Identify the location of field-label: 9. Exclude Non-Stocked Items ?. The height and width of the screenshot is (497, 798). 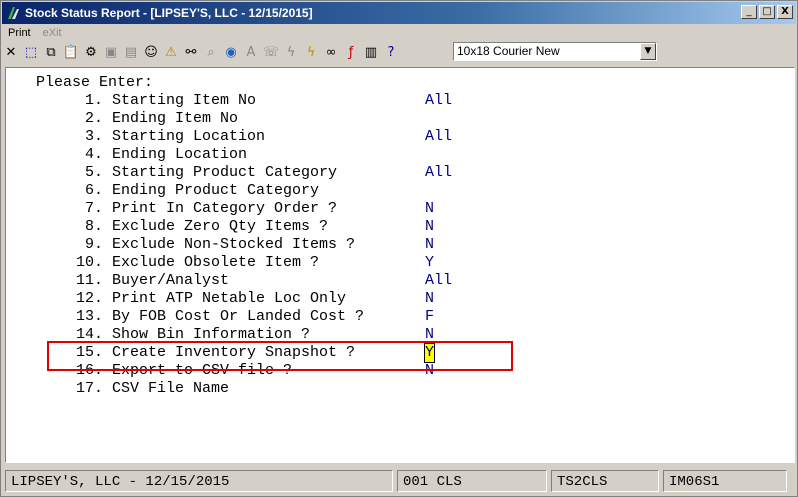
(216, 244).